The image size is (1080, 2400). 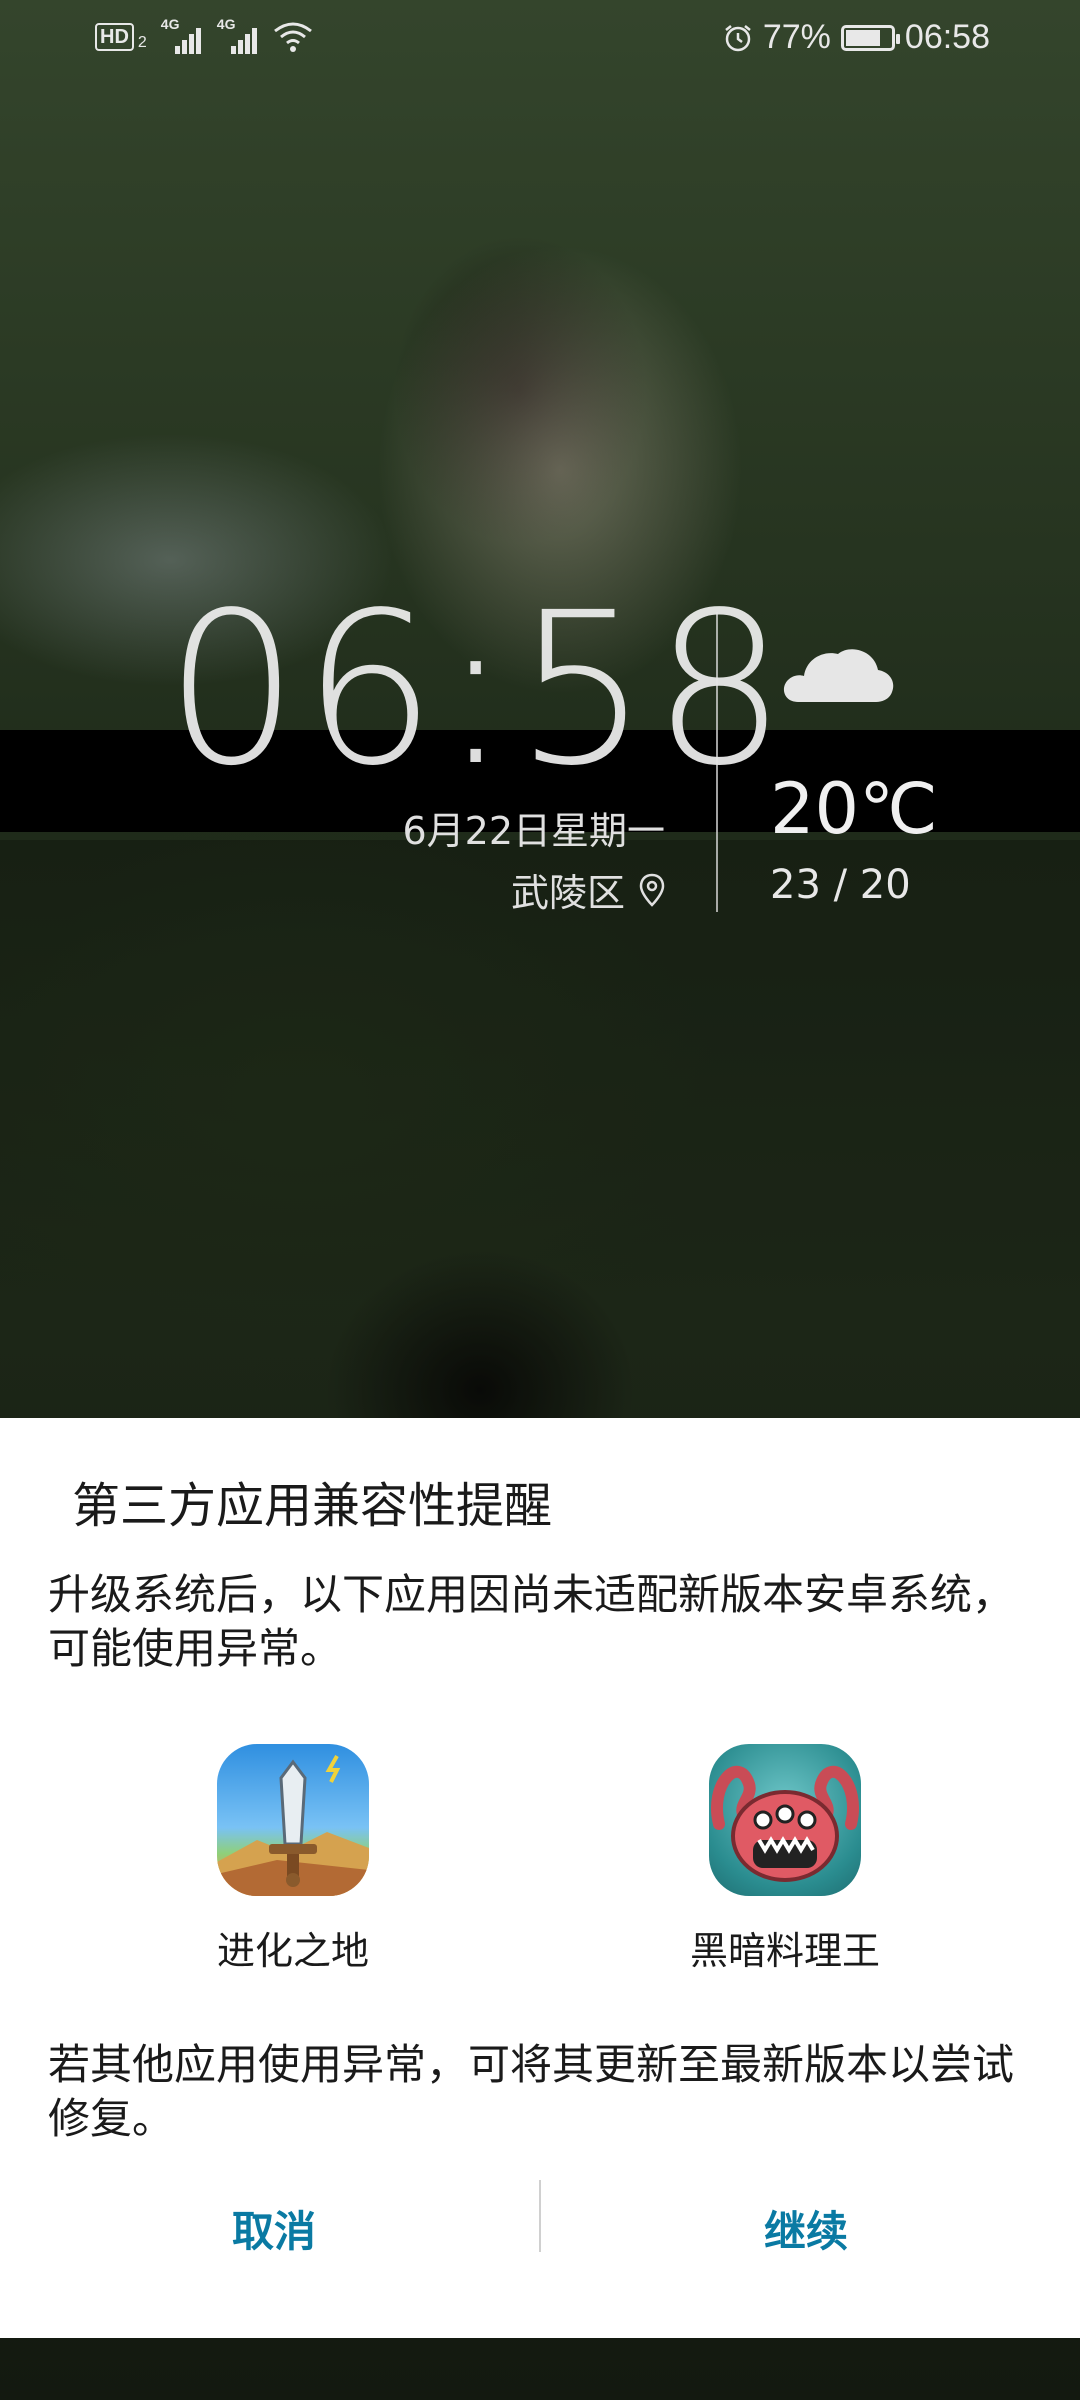 What do you see at coordinates (806, 2228) in the screenshot?
I see `continue-button: 继续` at bounding box center [806, 2228].